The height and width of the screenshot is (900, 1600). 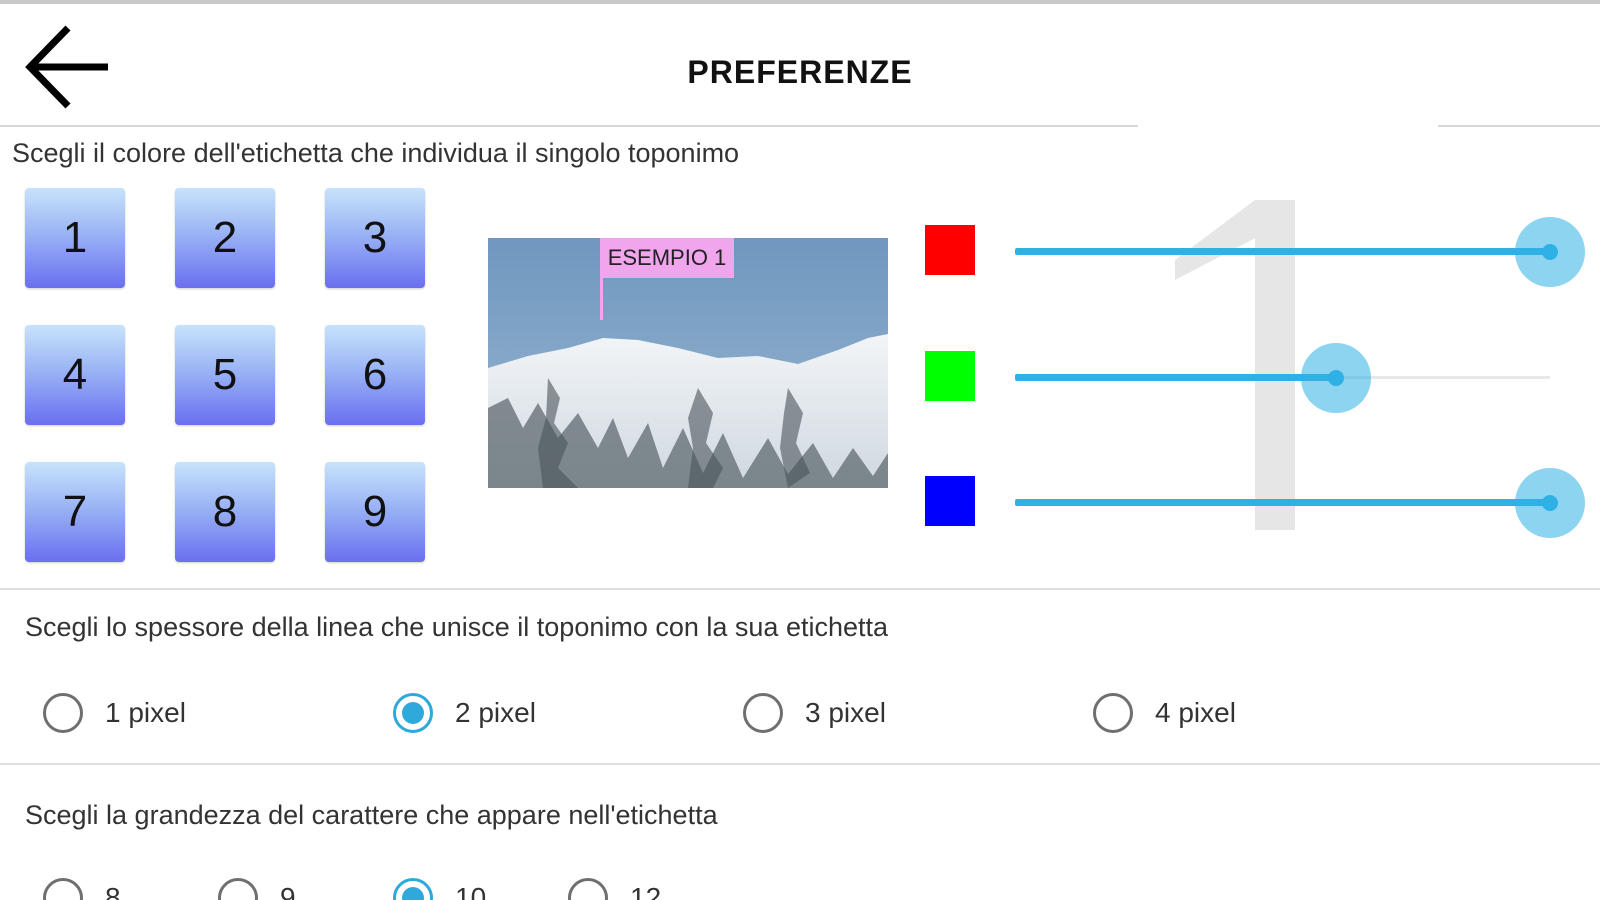 What do you see at coordinates (375, 375) in the screenshot?
I see `color-preset-button-6: 6` at bounding box center [375, 375].